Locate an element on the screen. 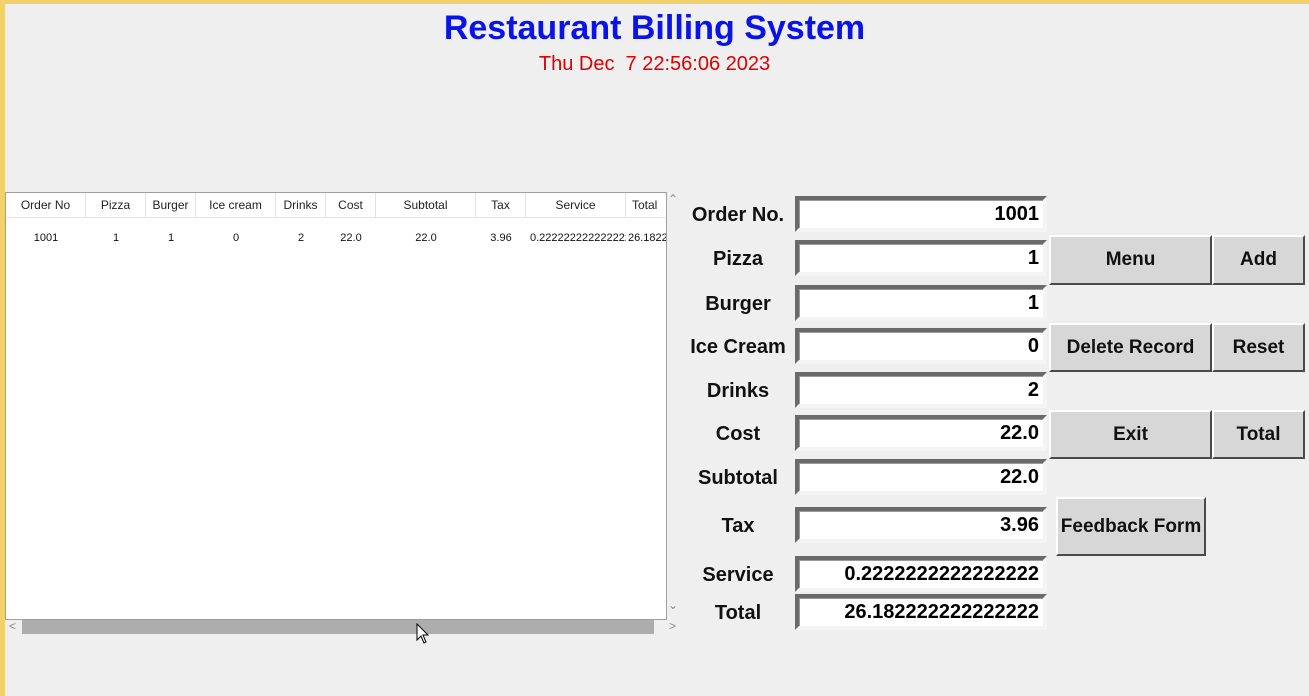  service-field is located at coordinates (921, 574).